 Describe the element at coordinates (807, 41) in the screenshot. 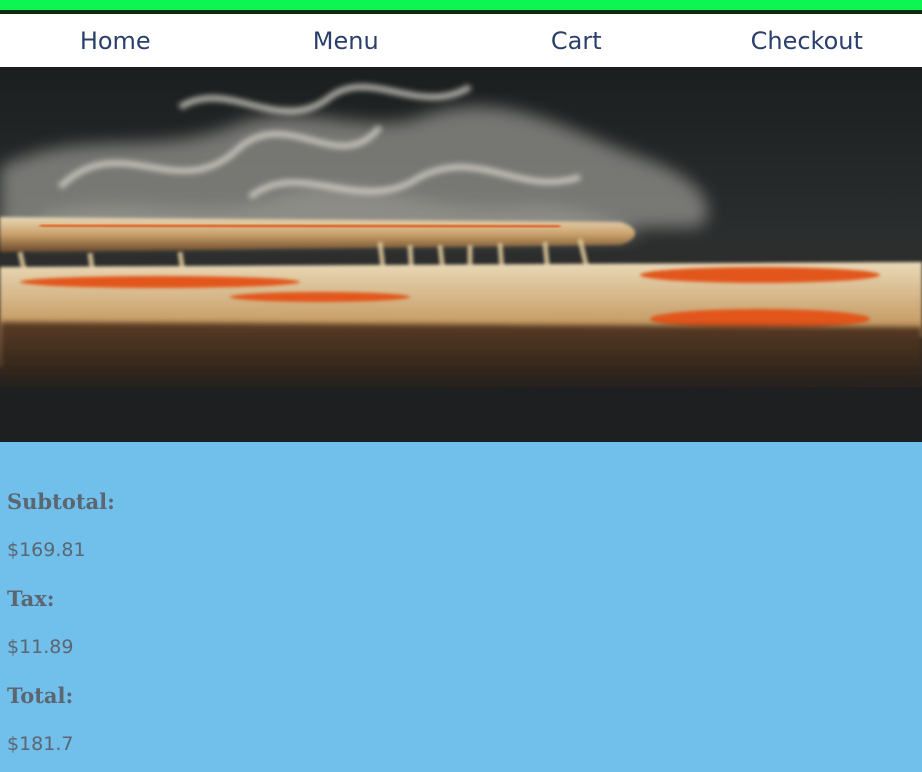

I see `nav-checkout-link: Checkout` at that location.